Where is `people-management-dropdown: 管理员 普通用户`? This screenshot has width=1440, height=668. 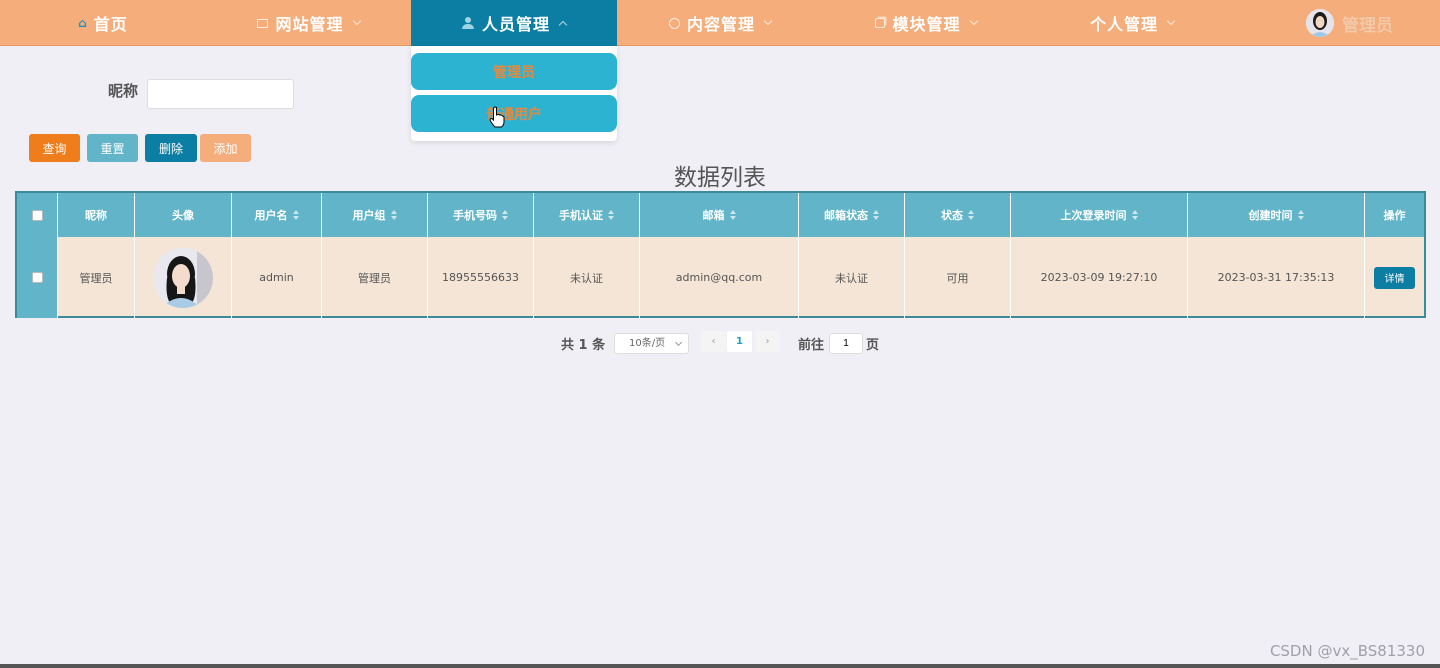 people-management-dropdown: 管理员 普通用户 is located at coordinates (514, 93).